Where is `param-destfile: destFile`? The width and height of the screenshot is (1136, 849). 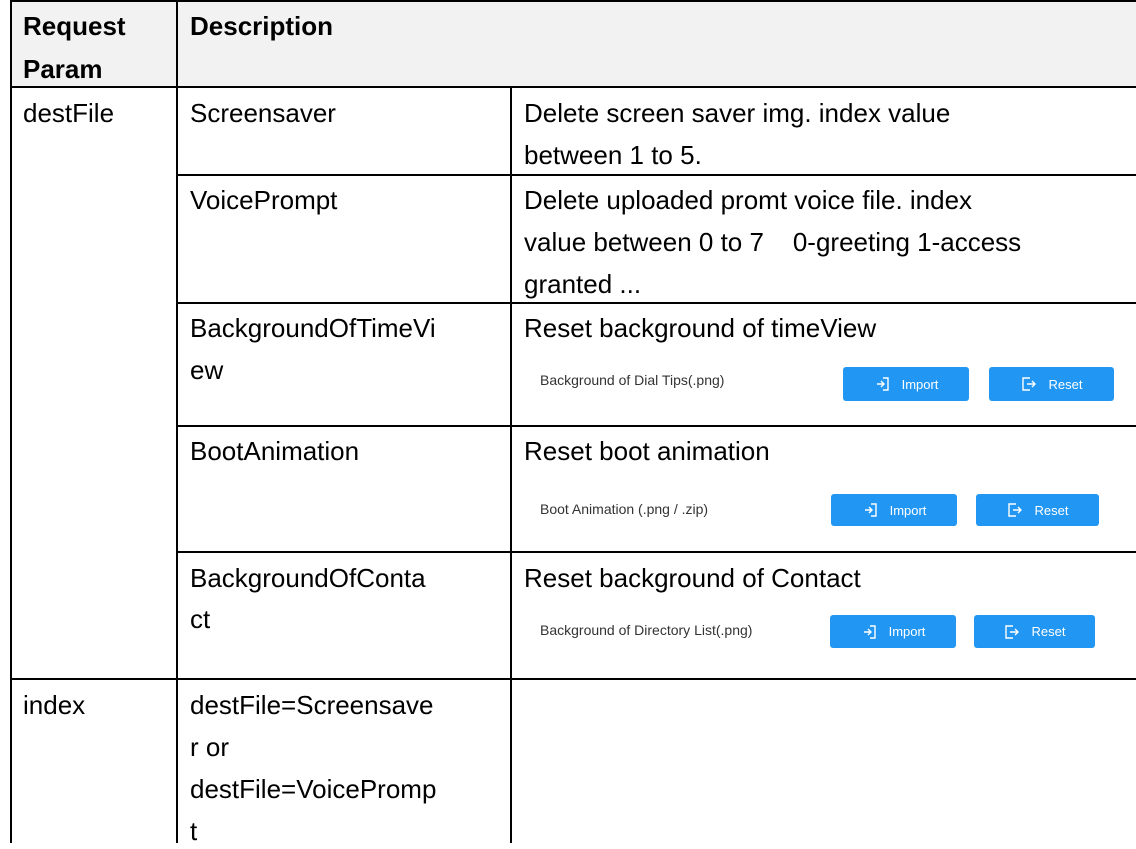
param-destfile: destFile is located at coordinates (69, 113).